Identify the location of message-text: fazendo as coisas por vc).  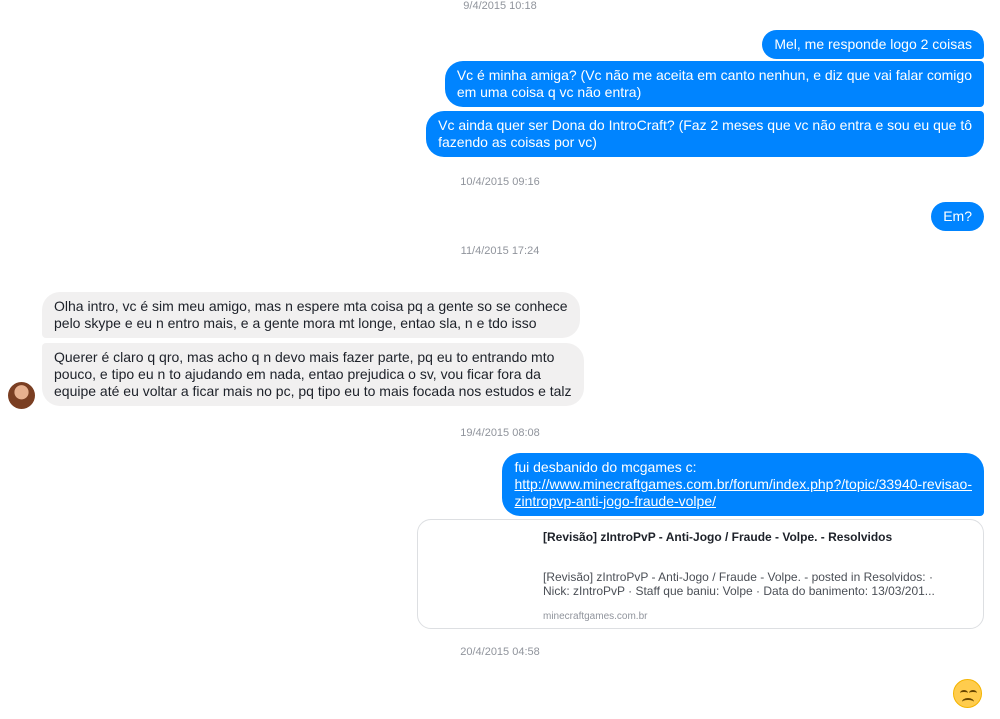
(517, 142).